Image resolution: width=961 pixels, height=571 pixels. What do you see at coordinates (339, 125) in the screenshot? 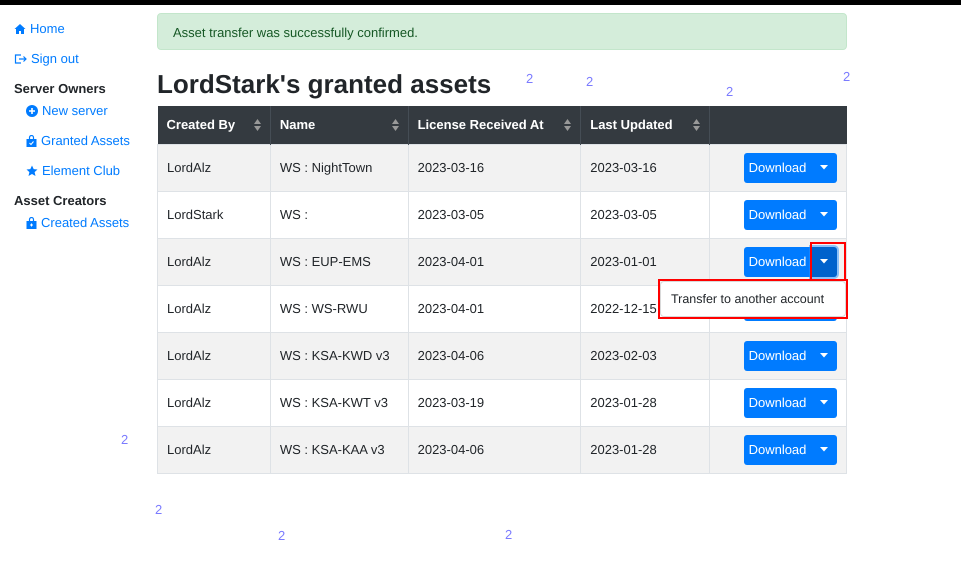
I see `column-header: Name` at bounding box center [339, 125].